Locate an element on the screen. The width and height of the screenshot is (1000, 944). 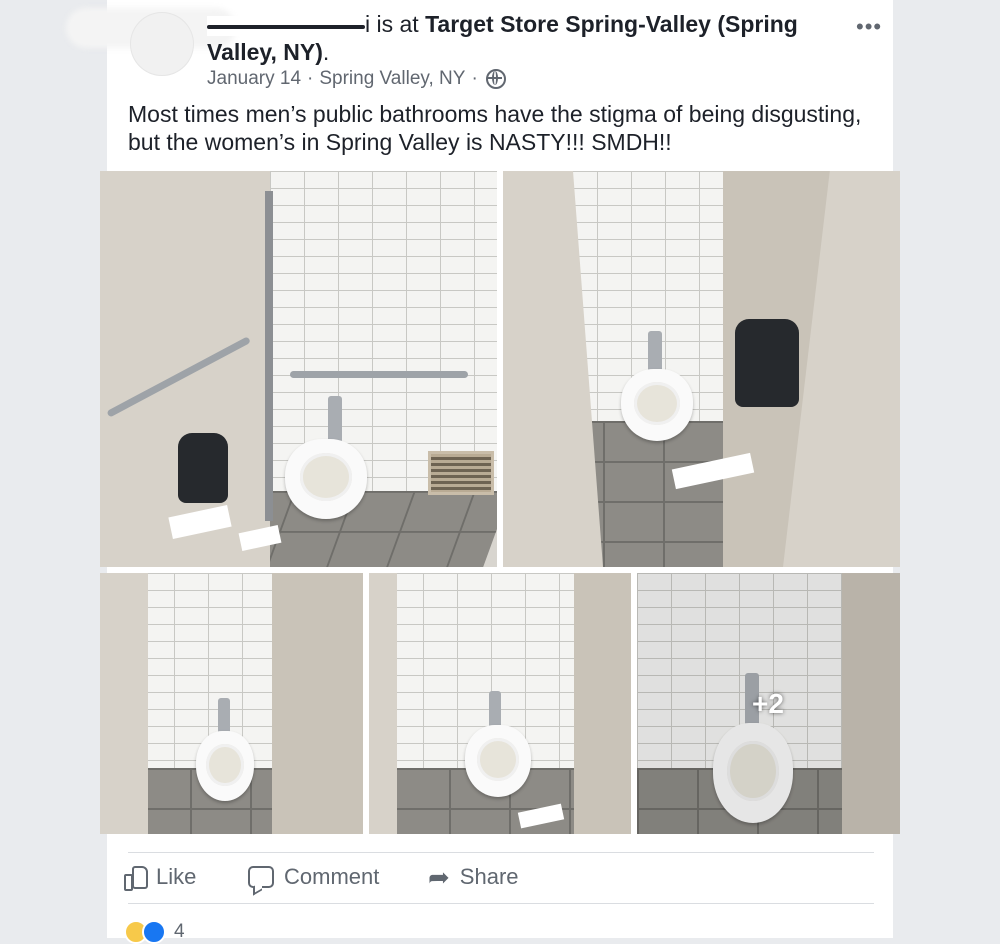
comment-label: Comment is located at coordinates (332, 876).